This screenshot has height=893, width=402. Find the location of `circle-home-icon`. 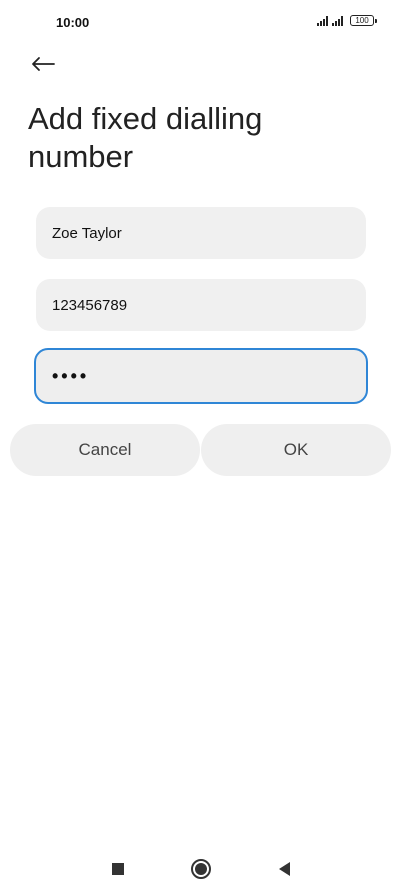

circle-home-icon is located at coordinates (201, 869).